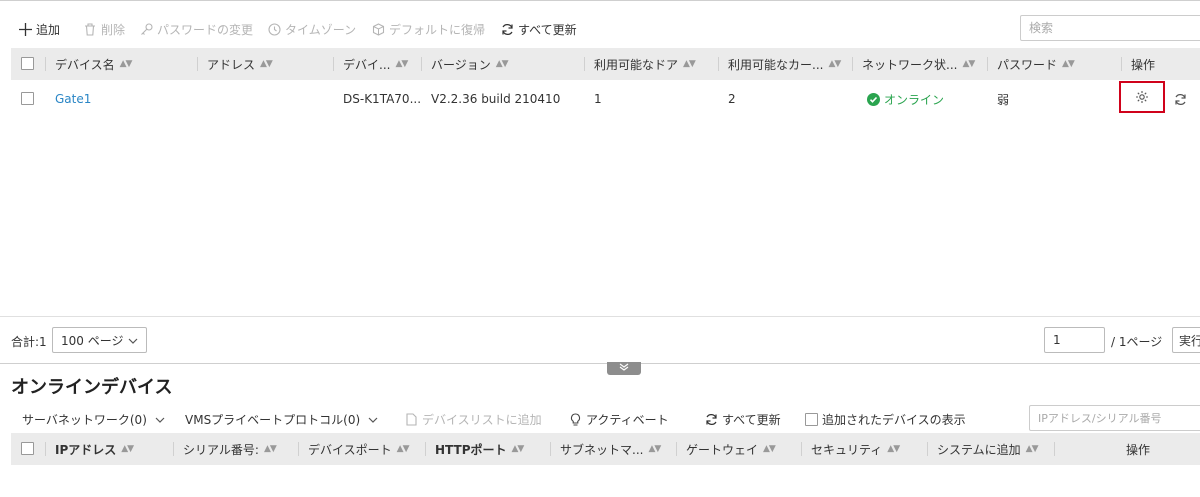 The width and height of the screenshot is (1200, 497). I want to click on device-toolbar: 追加 削除 パスワードの変更 タイムゾーン デフォルトに復帰 すべて更新, so click(600, 24).